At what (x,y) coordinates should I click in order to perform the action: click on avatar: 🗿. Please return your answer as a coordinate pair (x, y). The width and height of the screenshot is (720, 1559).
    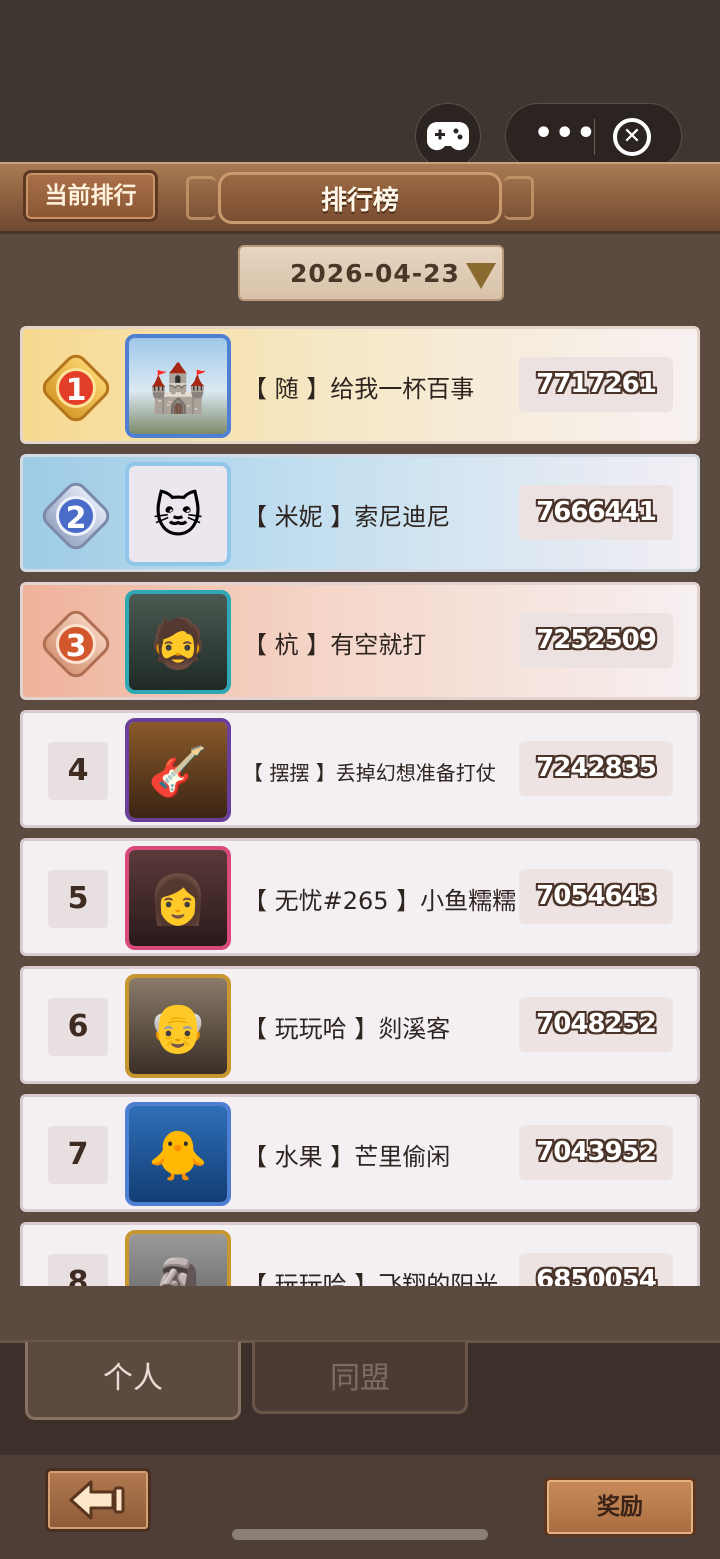
    Looking at the image, I should click on (178, 1258).